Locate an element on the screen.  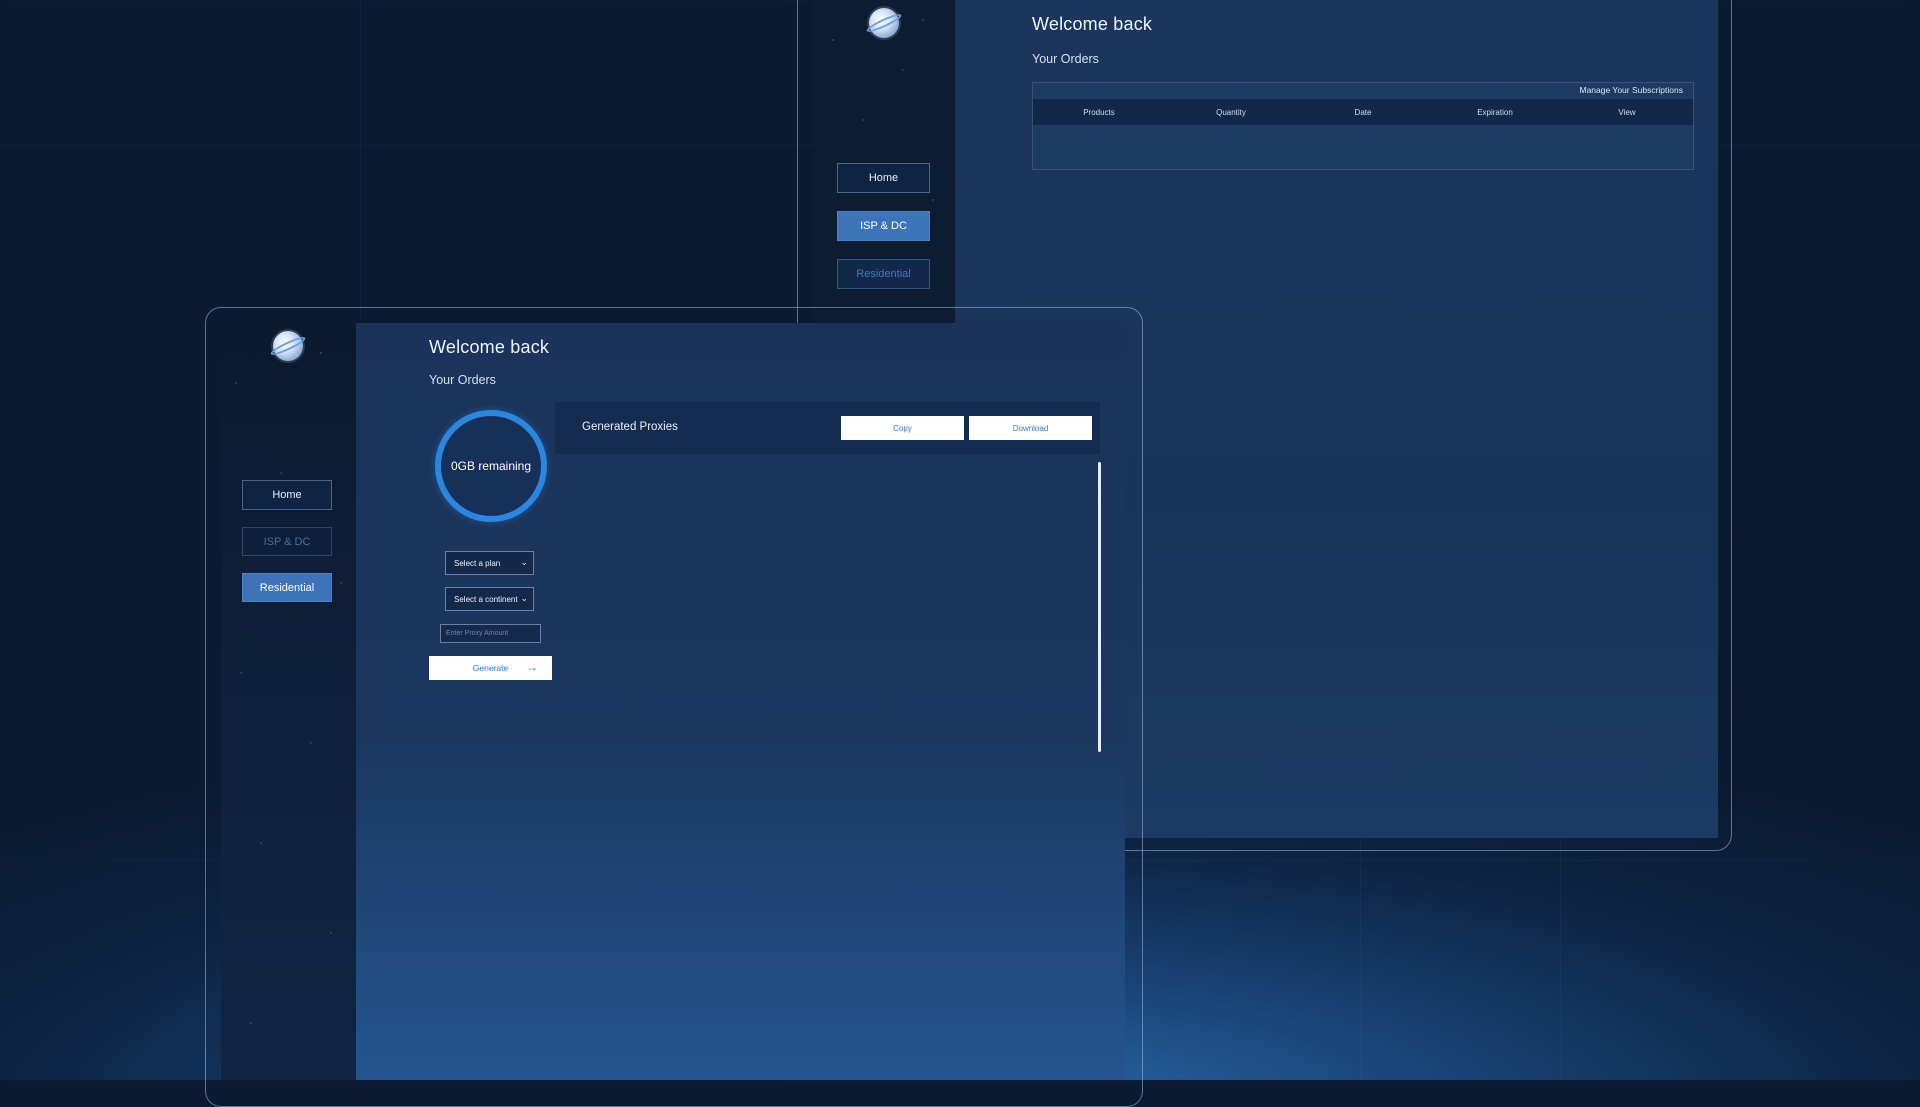
nav-isp-dc: ISP & DC is located at coordinates (287, 541).